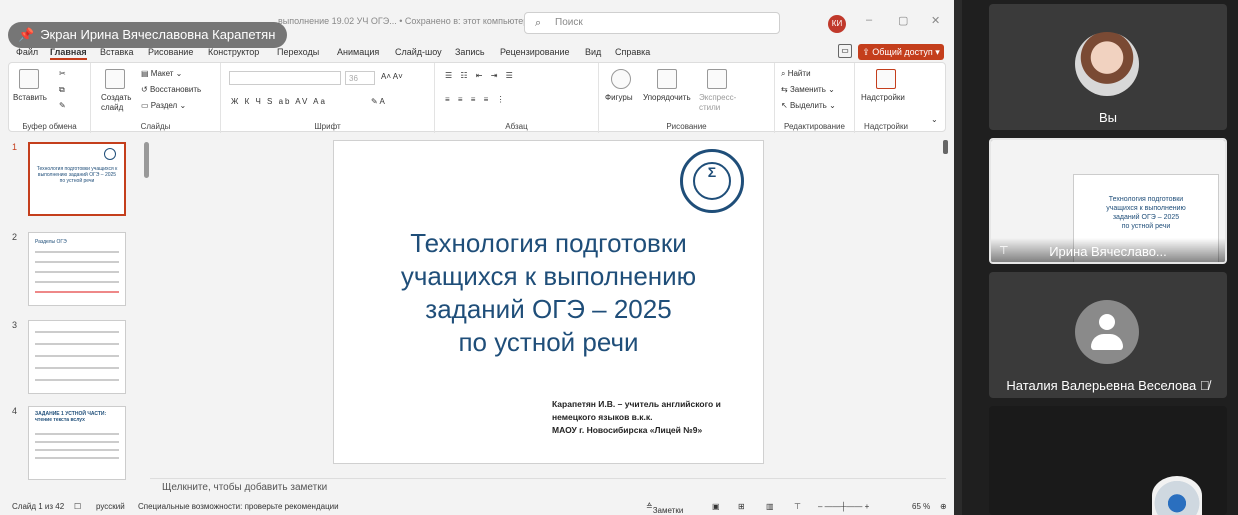  Describe the element at coordinates (298, 52) in the screenshot. I see `tab-transitions: Переходы` at that location.